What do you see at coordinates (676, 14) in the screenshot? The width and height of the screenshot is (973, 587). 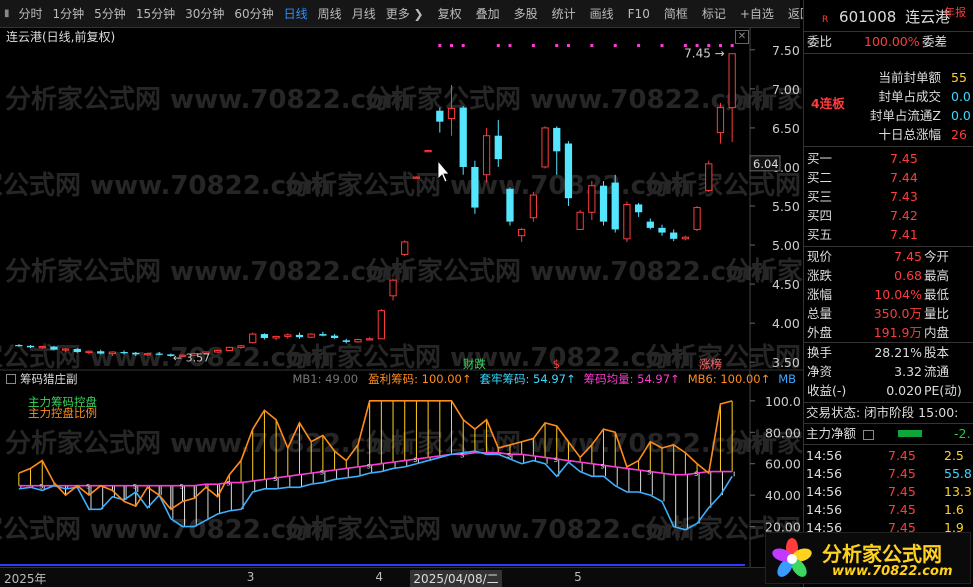 I see `tool-button-6: 简框` at bounding box center [676, 14].